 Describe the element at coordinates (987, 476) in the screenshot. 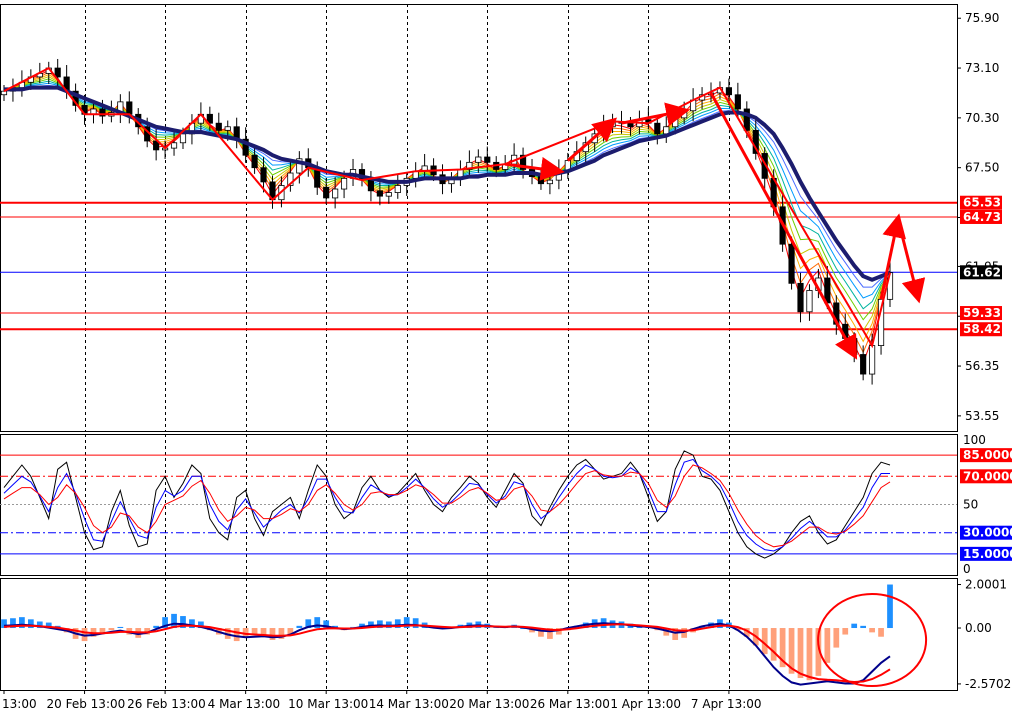

I see `stoch-level-label: 70.0000` at that location.